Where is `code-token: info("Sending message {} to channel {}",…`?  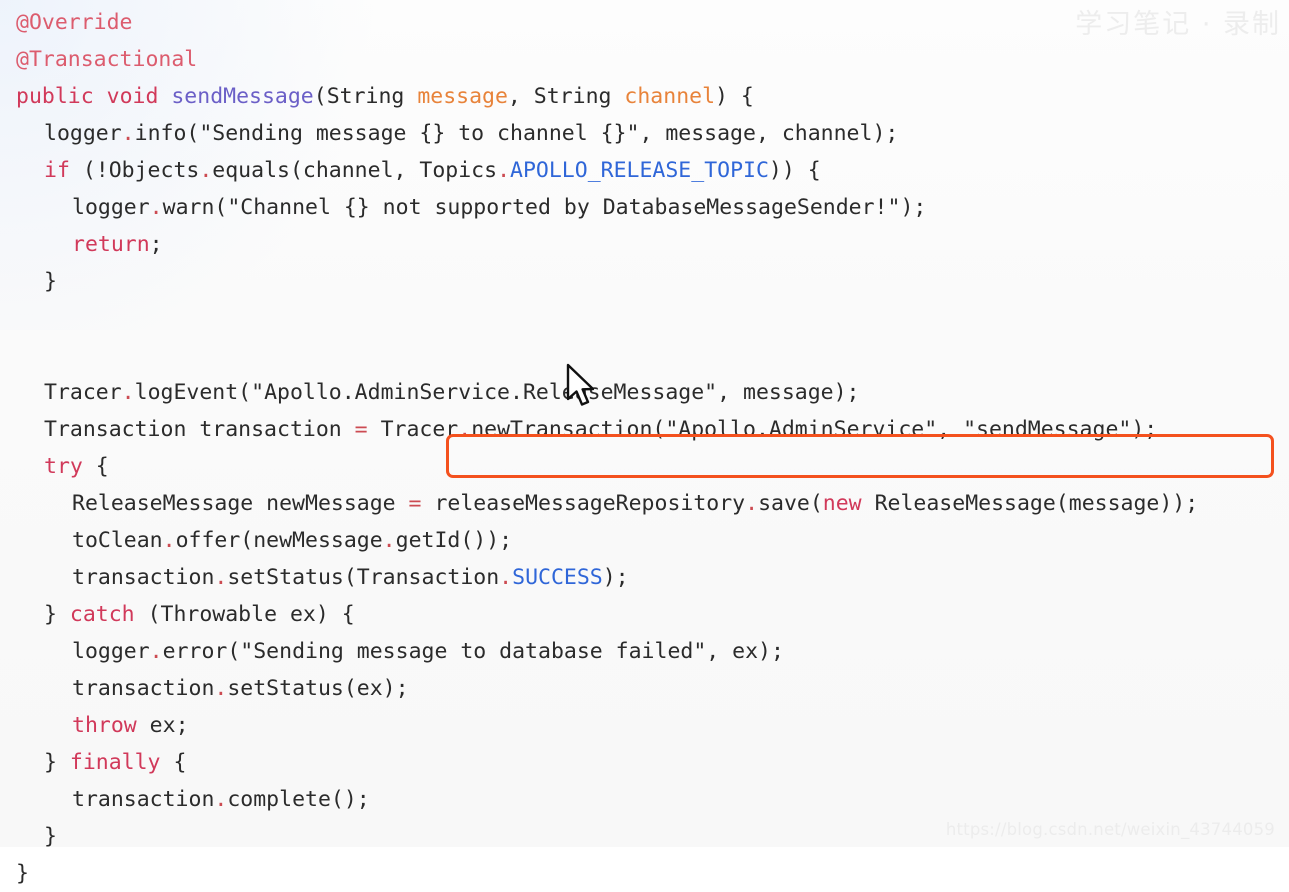 code-token: info("Sending message {} to channel {}",… is located at coordinates (516, 133).